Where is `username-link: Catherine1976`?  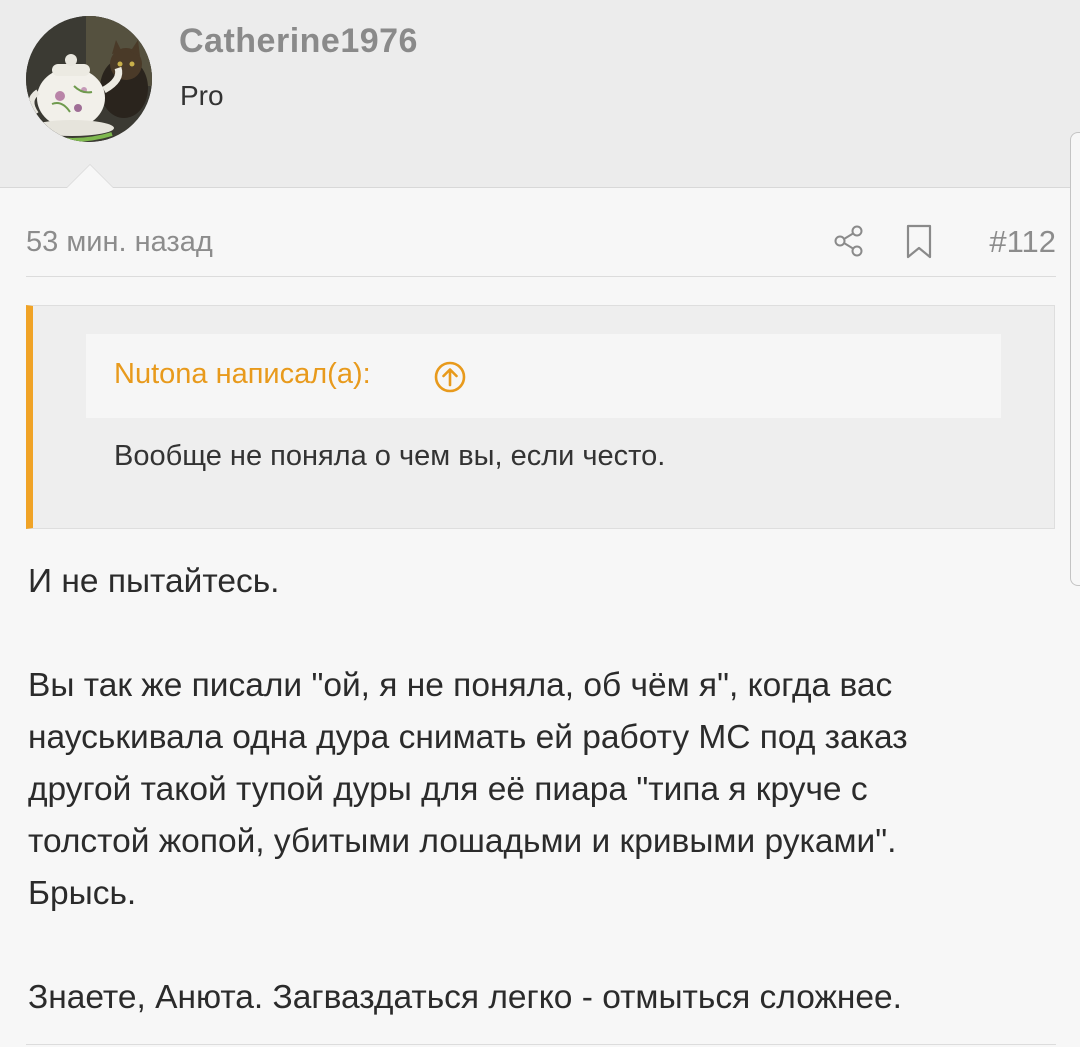 username-link: Catherine1976 is located at coordinates (298, 41).